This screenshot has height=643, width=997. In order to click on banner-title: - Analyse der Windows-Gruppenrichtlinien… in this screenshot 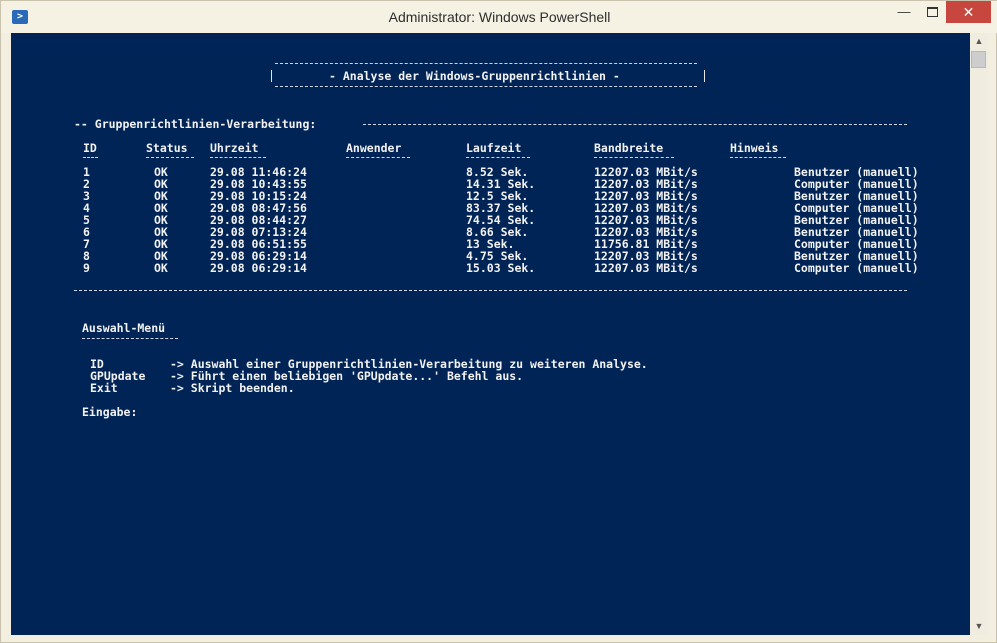, I will do `click(474, 76)`.